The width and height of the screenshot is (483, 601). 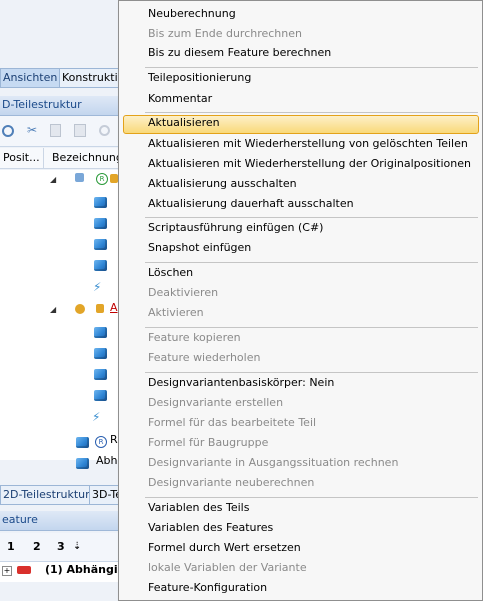 I want to click on menu-item-formel-durch-wert-ersetzen: Formel durch Wert ersetzen, so click(x=224, y=548).